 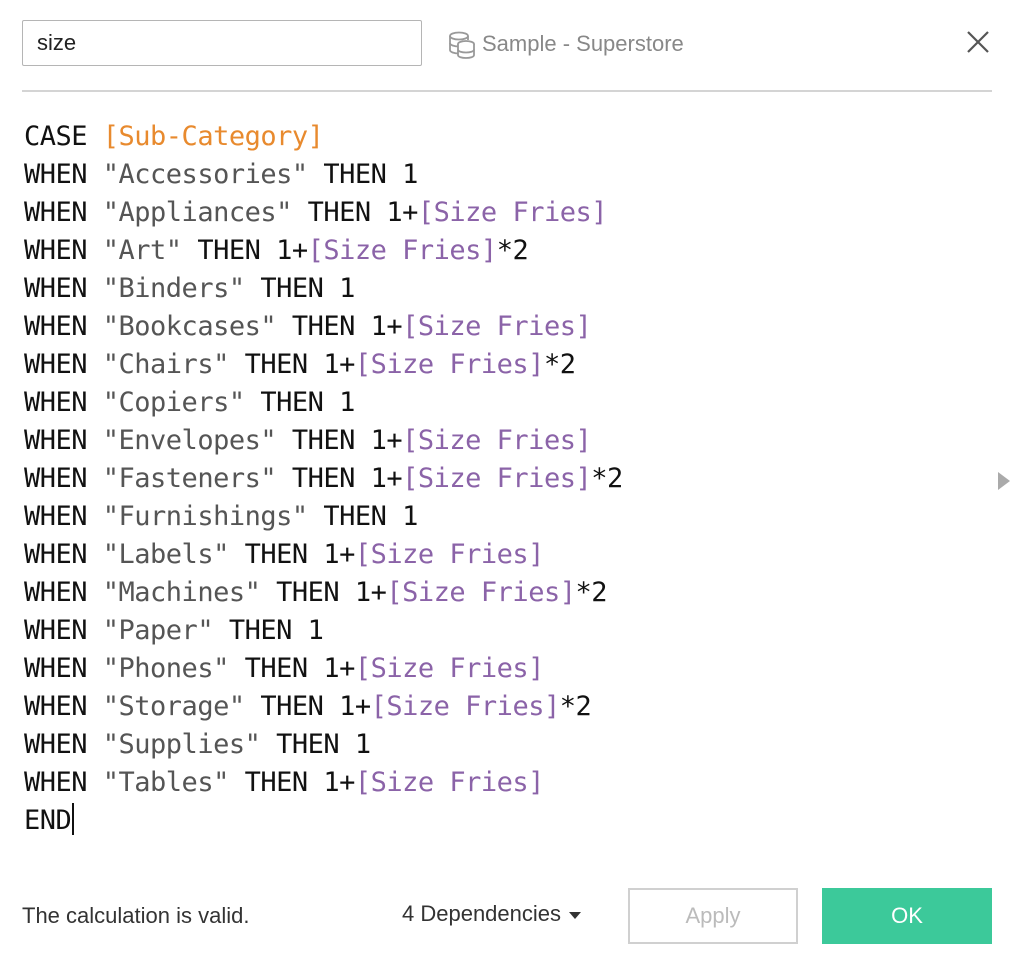 I want to click on formula-line: WHEN "Supplies" THEN 1, so click(x=499, y=745).